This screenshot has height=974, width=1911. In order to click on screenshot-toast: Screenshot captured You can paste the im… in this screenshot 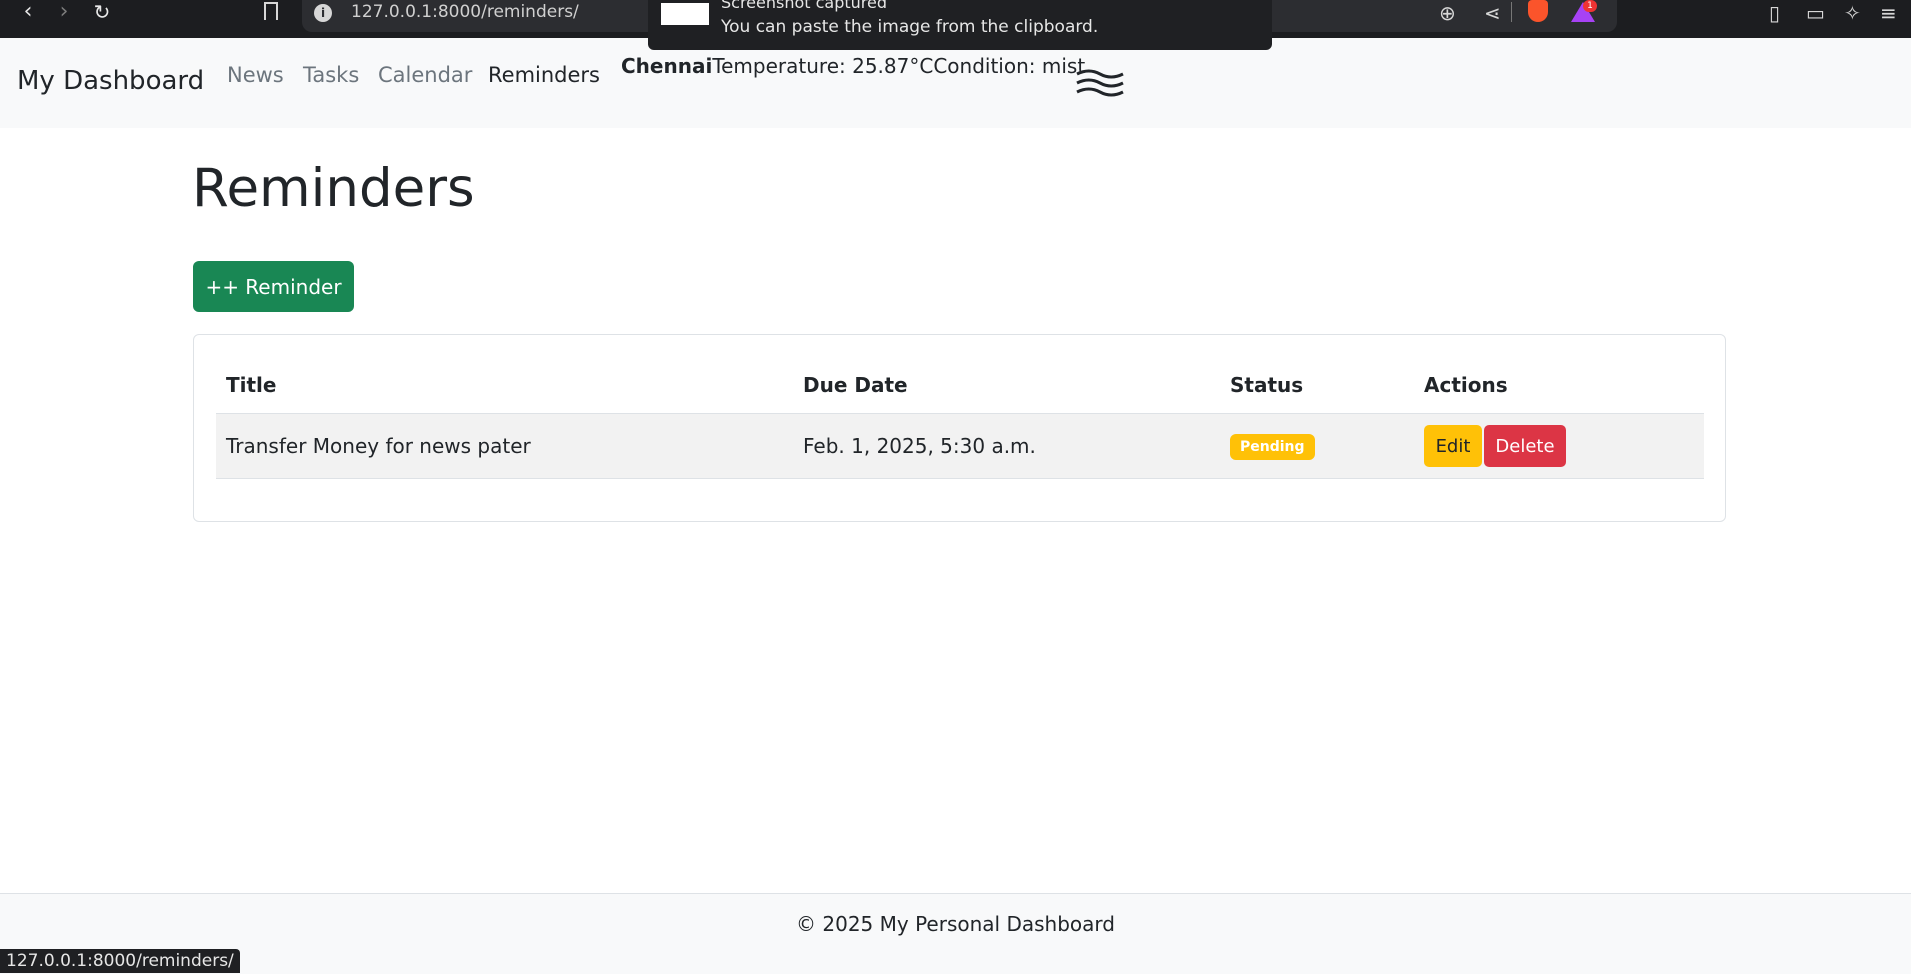, I will do `click(960, 25)`.